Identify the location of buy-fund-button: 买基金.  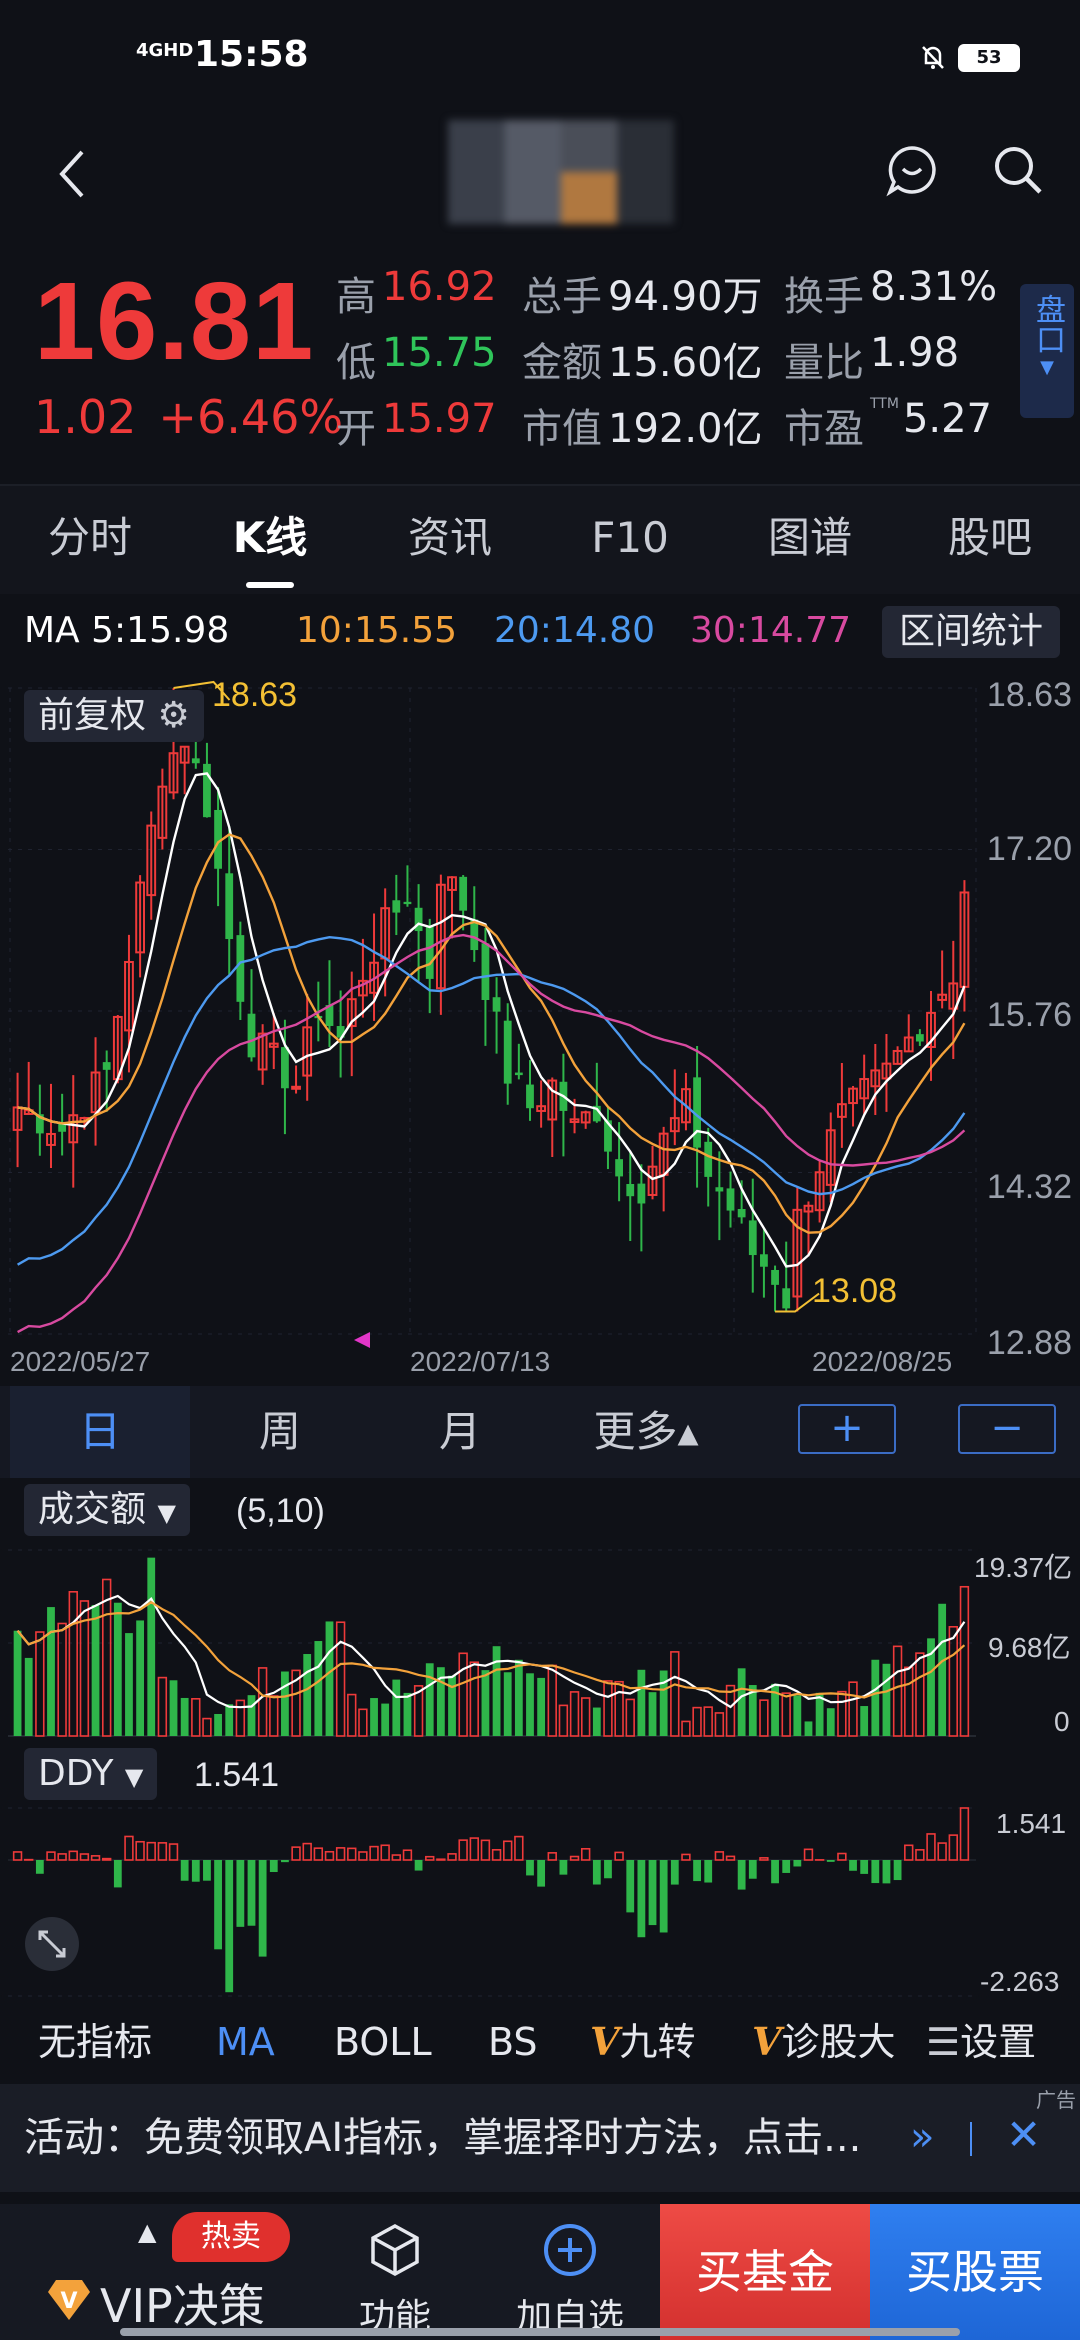
(765, 2272).